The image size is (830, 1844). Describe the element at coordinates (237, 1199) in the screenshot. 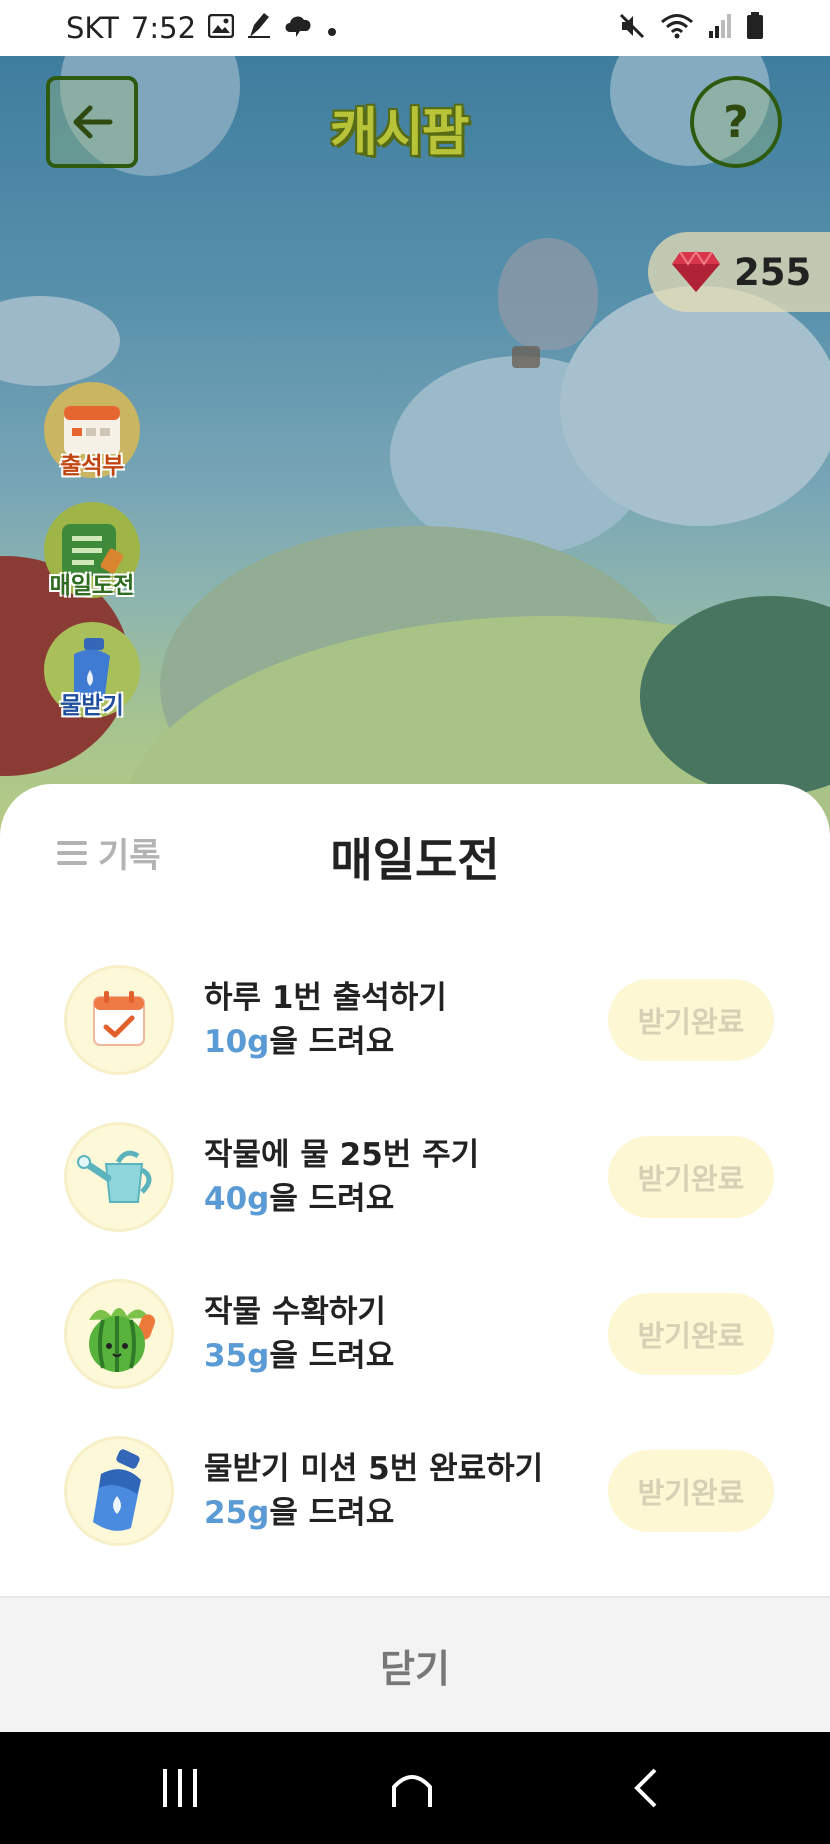

I see `reward-amount: 40g` at that location.